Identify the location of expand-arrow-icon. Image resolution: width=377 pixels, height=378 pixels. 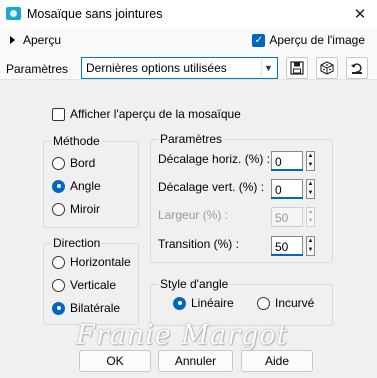
(12, 40).